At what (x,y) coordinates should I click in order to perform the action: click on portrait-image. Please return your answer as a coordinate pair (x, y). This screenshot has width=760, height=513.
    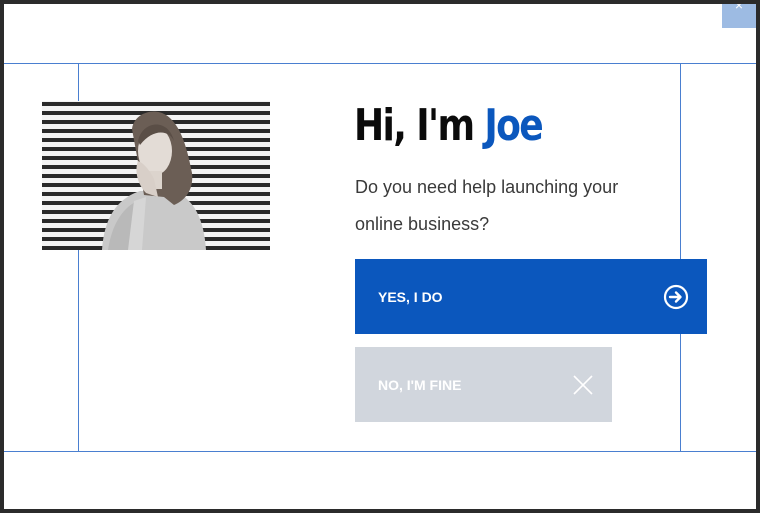
    Looking at the image, I should click on (156, 175).